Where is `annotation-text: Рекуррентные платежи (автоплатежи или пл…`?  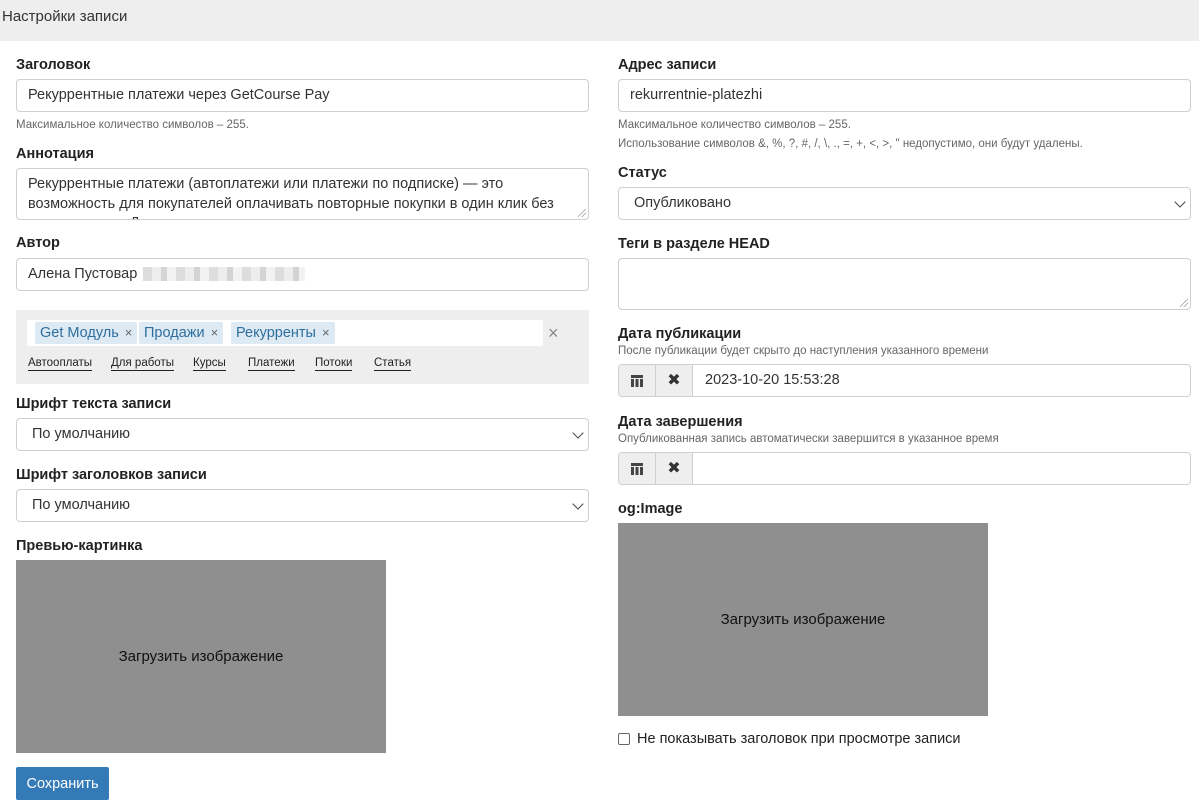
annotation-text: Рекуррентные платежи (автоплатежи или пл… is located at coordinates (291, 197).